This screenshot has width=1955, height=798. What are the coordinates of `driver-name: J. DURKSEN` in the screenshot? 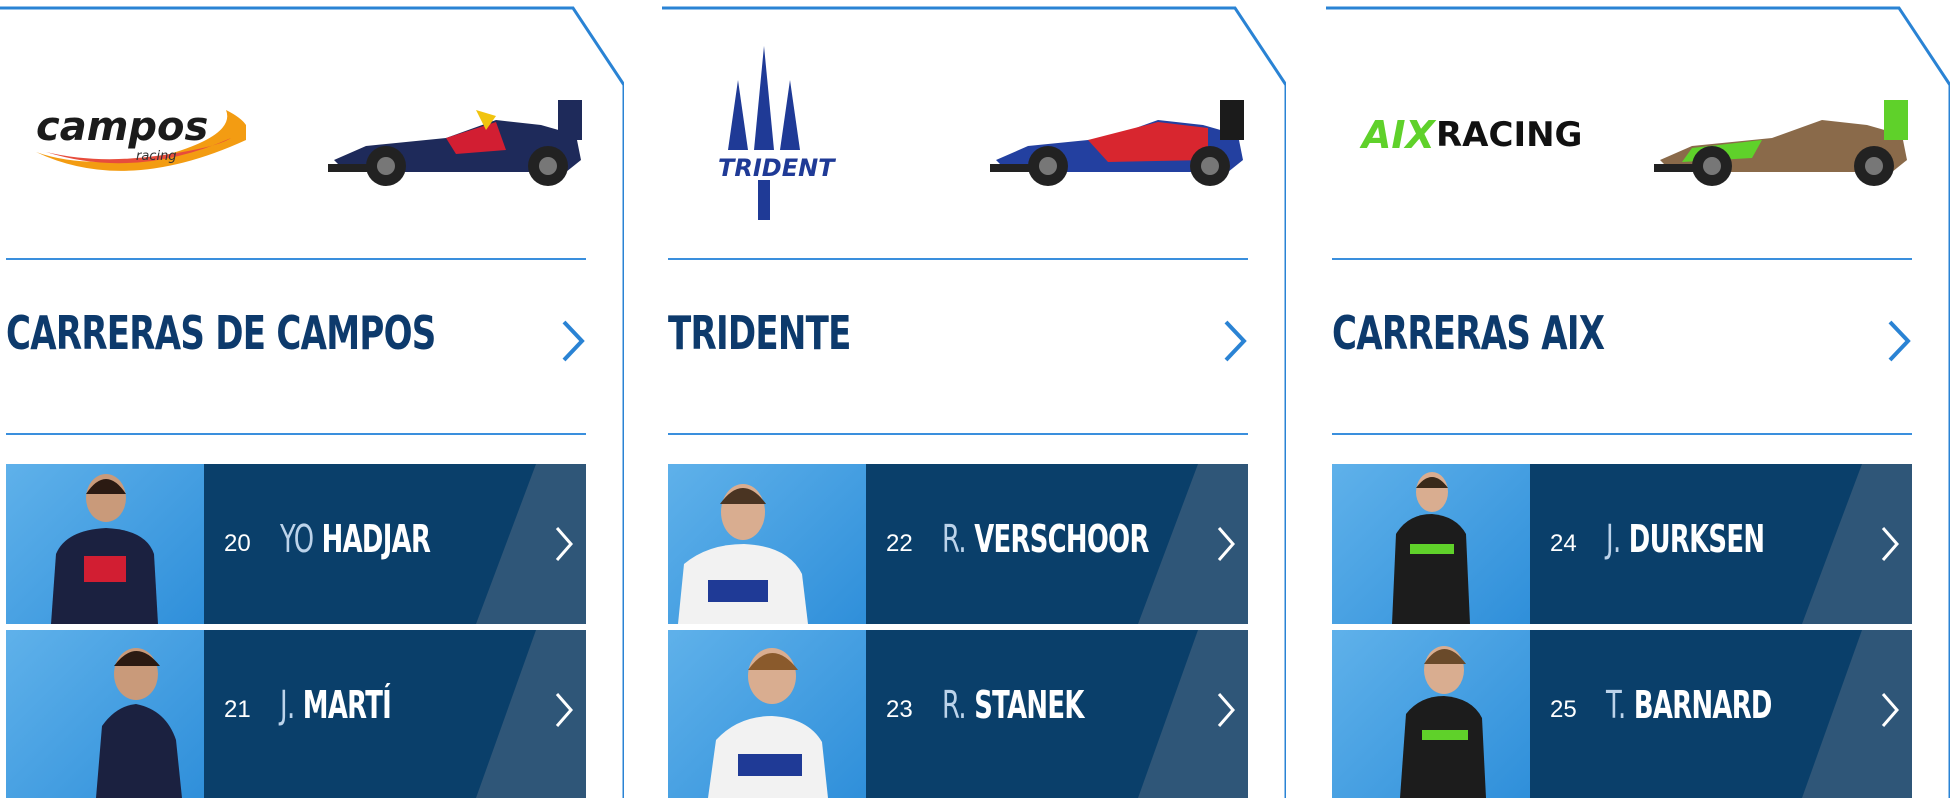 It's located at (1685, 539).